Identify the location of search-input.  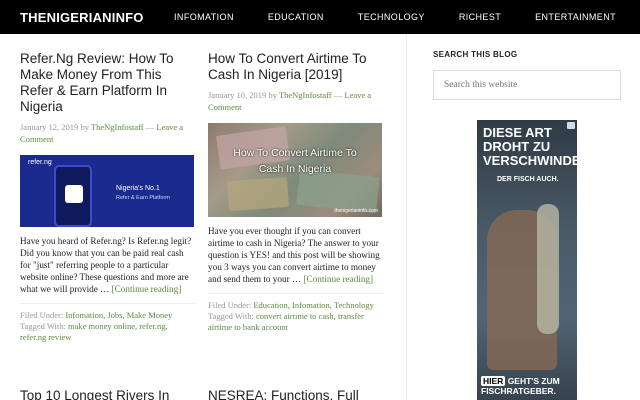
(527, 85).